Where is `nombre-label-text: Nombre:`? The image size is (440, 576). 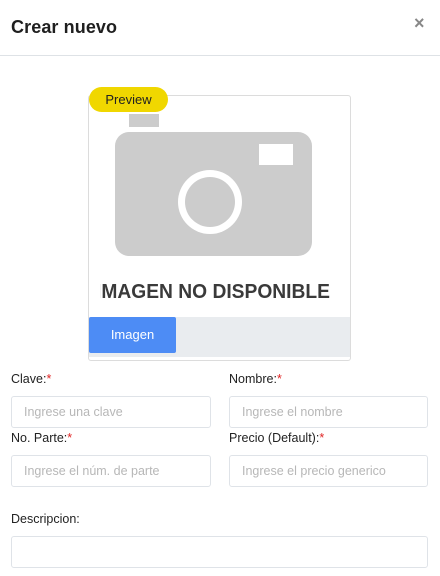 nombre-label-text: Nombre: is located at coordinates (253, 379).